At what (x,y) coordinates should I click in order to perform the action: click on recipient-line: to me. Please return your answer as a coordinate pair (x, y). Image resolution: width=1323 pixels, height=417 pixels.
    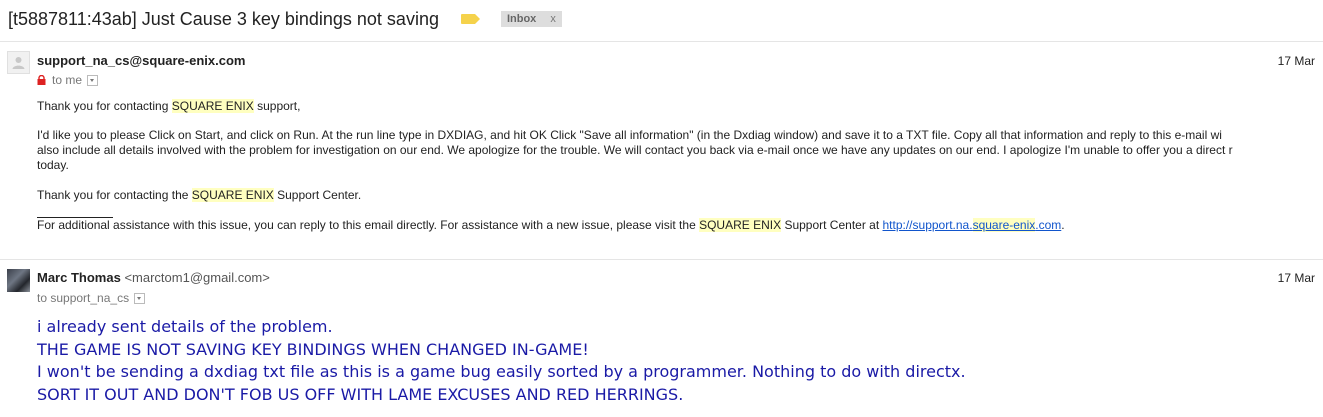
    Looking at the image, I should click on (68, 80).